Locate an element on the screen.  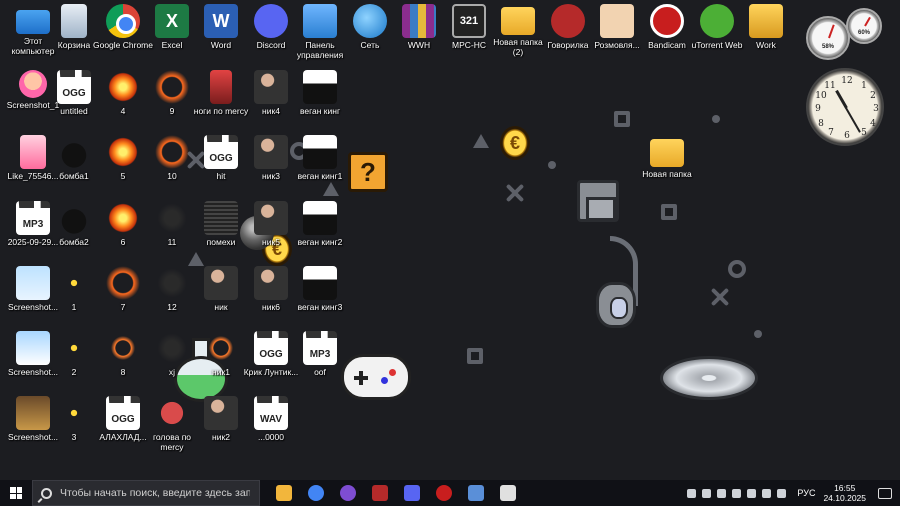
file-xj-icon is located at coordinates (172, 348).